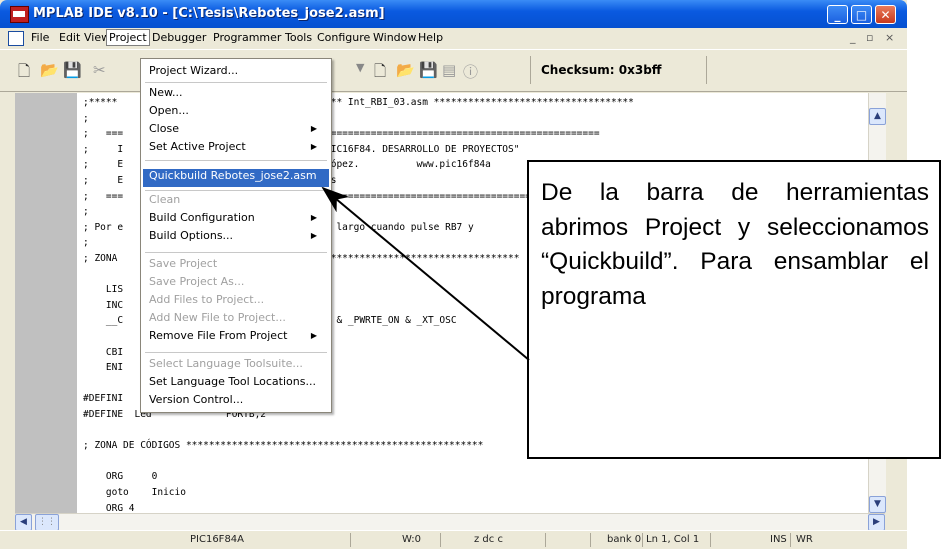 This screenshot has width=941, height=549. Describe the element at coordinates (47, 522) in the screenshot. I see `scroll-thumb: ⋮⋮` at that location.